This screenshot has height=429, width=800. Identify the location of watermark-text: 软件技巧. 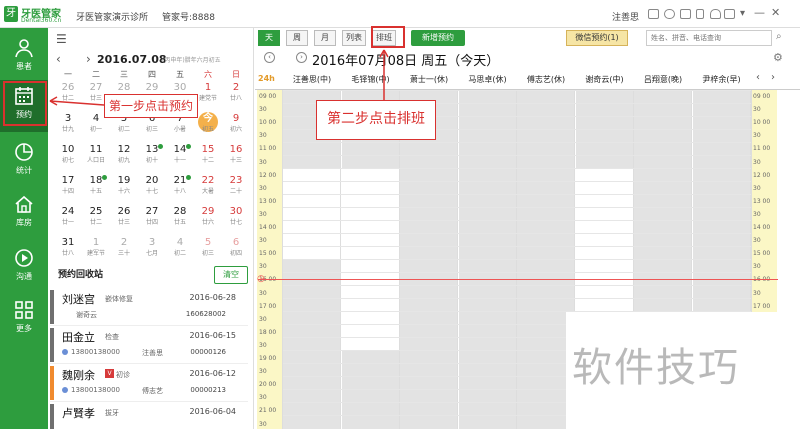
(656, 368).